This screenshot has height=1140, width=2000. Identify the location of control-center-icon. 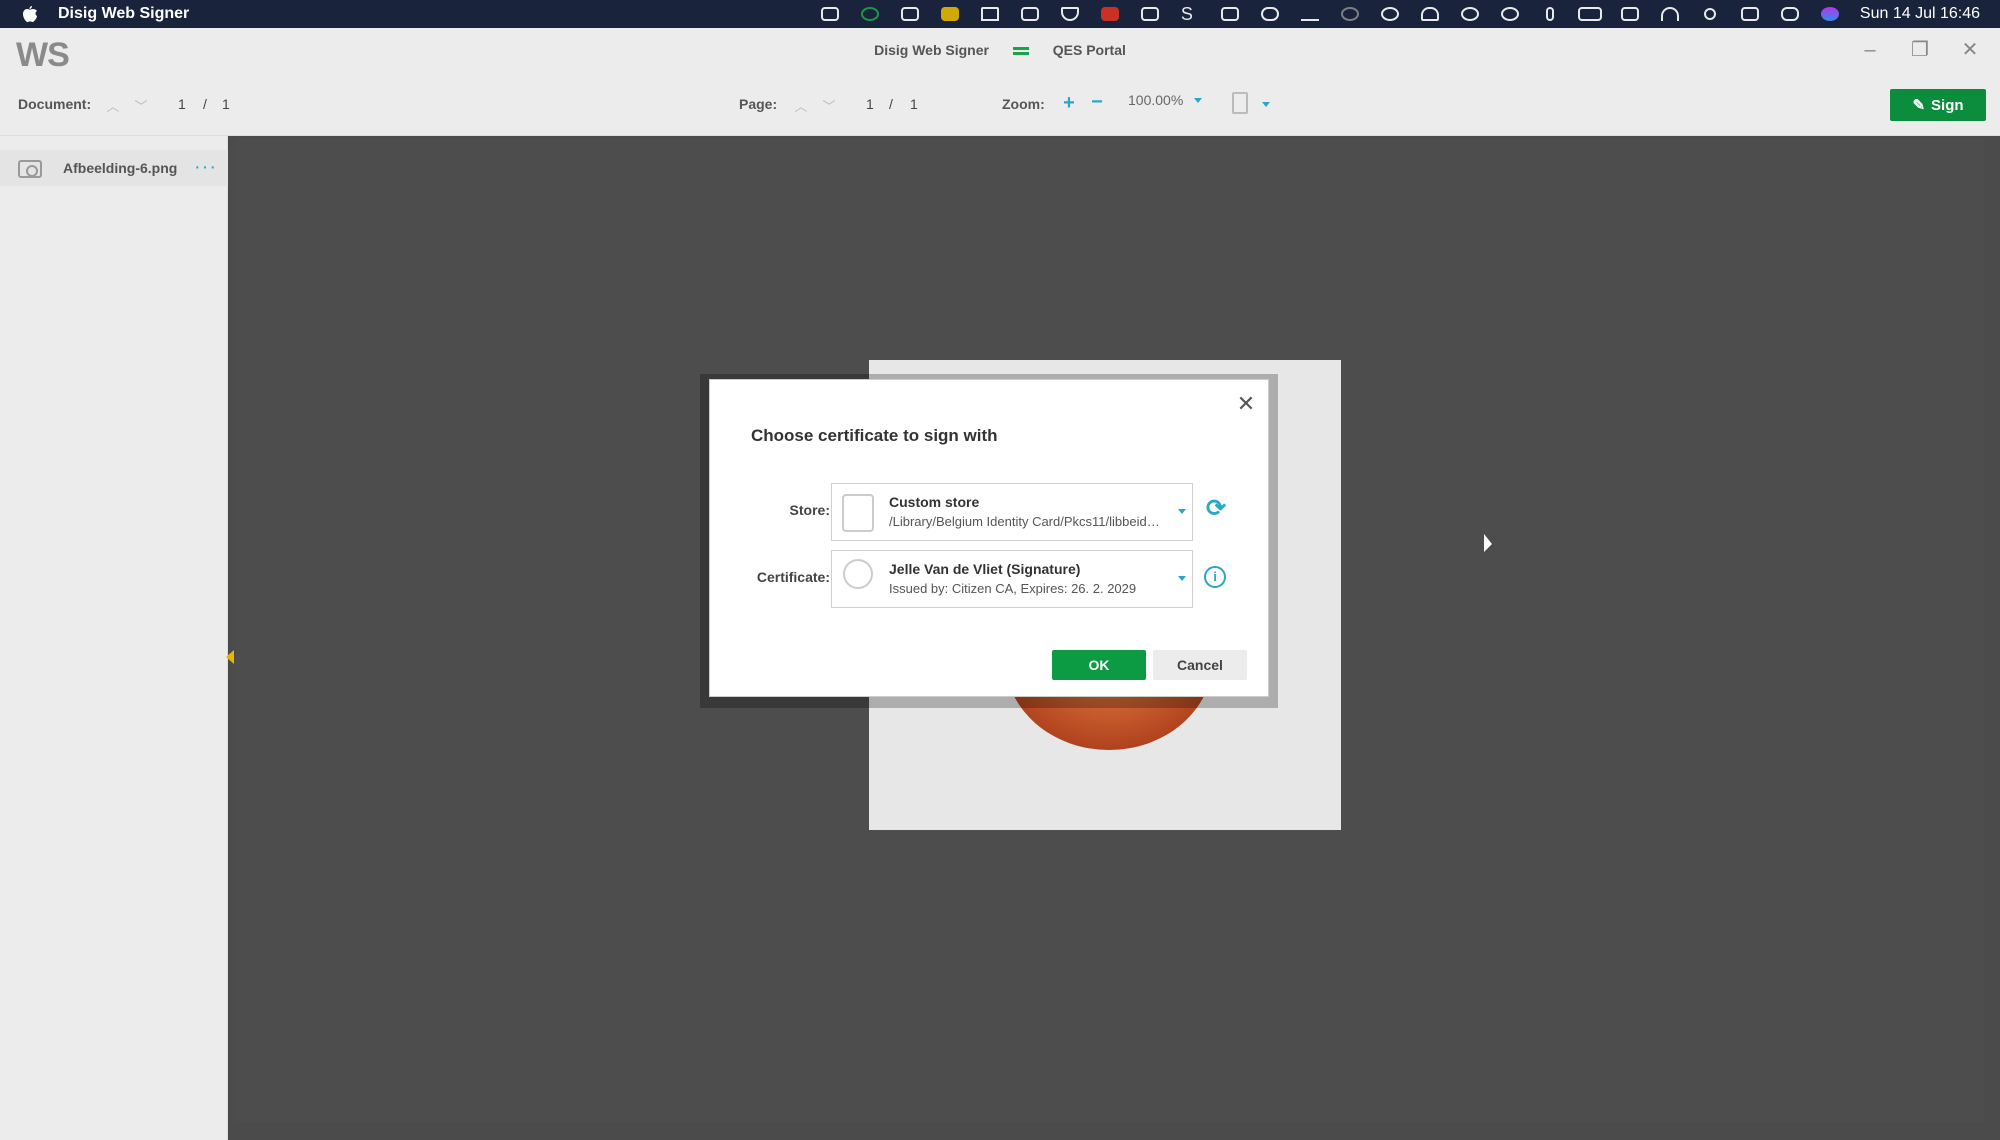
(1790, 14).